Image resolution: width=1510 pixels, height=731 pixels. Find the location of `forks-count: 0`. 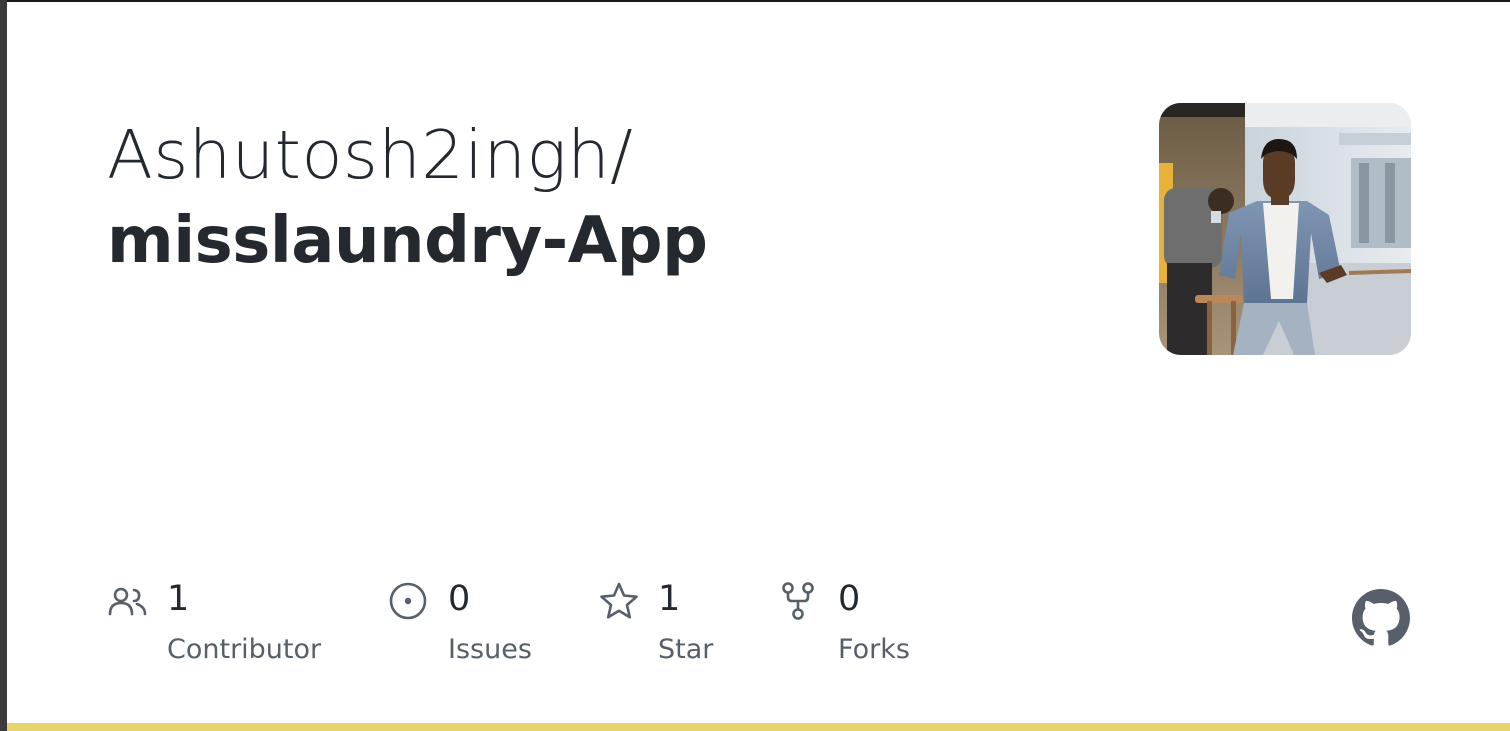

forks-count: 0 is located at coordinates (849, 599).